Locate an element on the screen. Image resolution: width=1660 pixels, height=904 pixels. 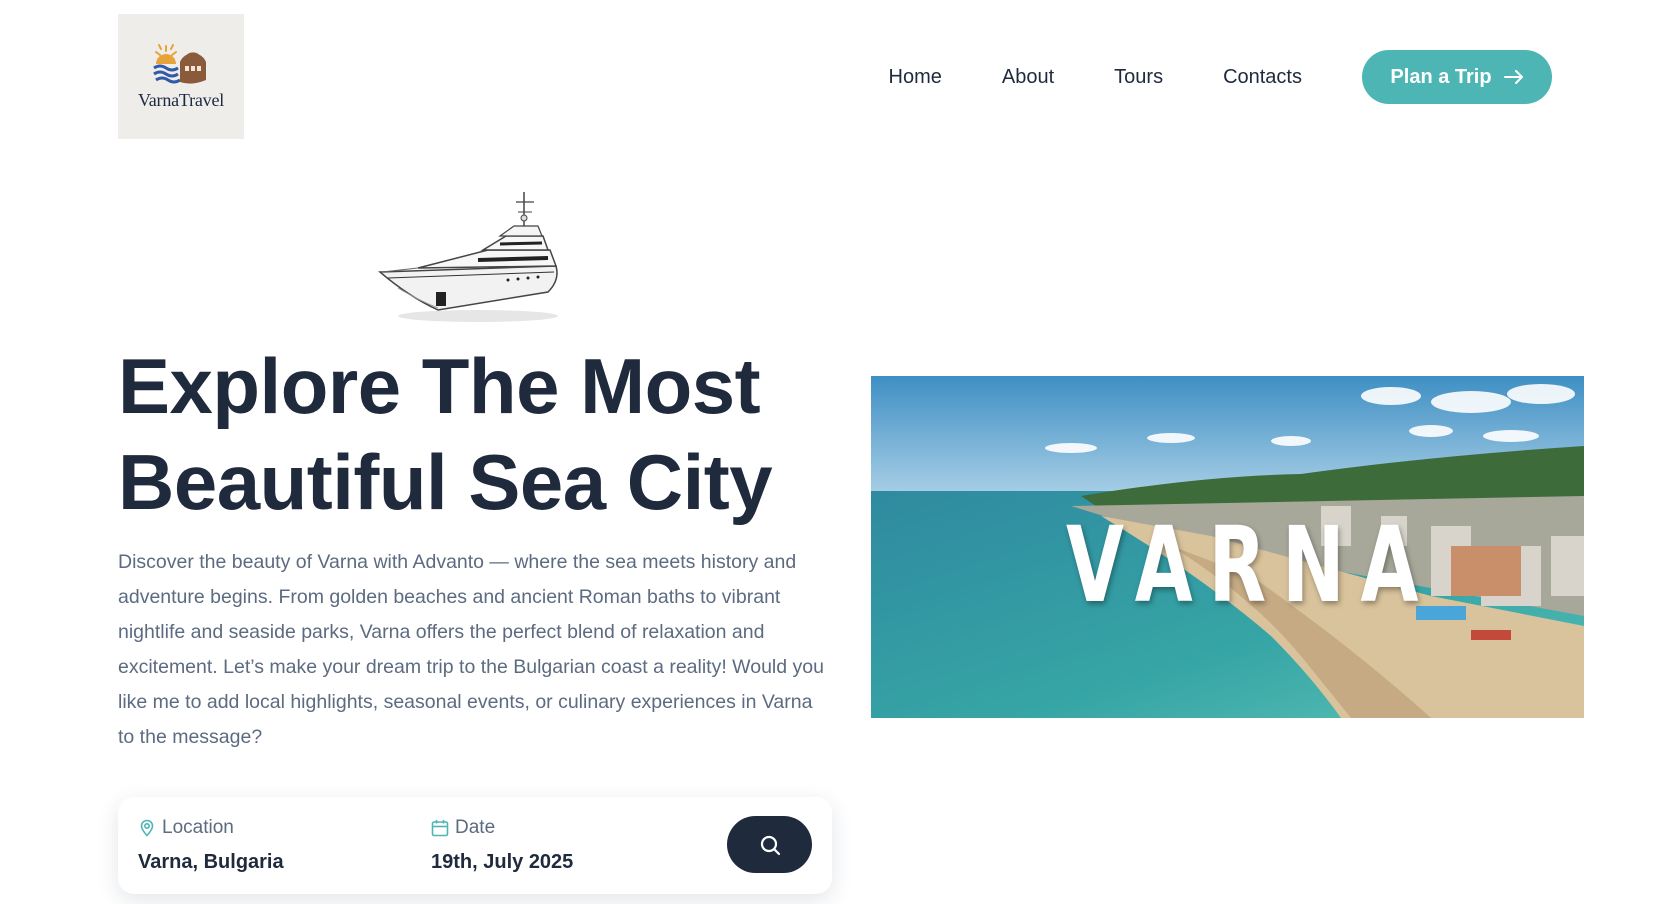
nav-item-tours: Tours is located at coordinates (1138, 77).